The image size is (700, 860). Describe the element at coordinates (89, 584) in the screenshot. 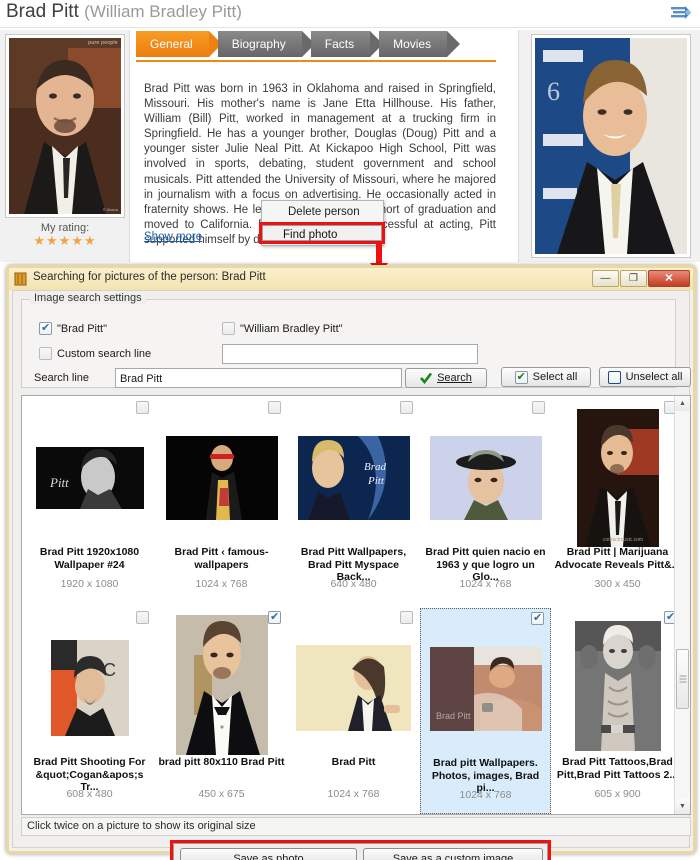

I see `result-dims-0: 1920 x 1080` at that location.